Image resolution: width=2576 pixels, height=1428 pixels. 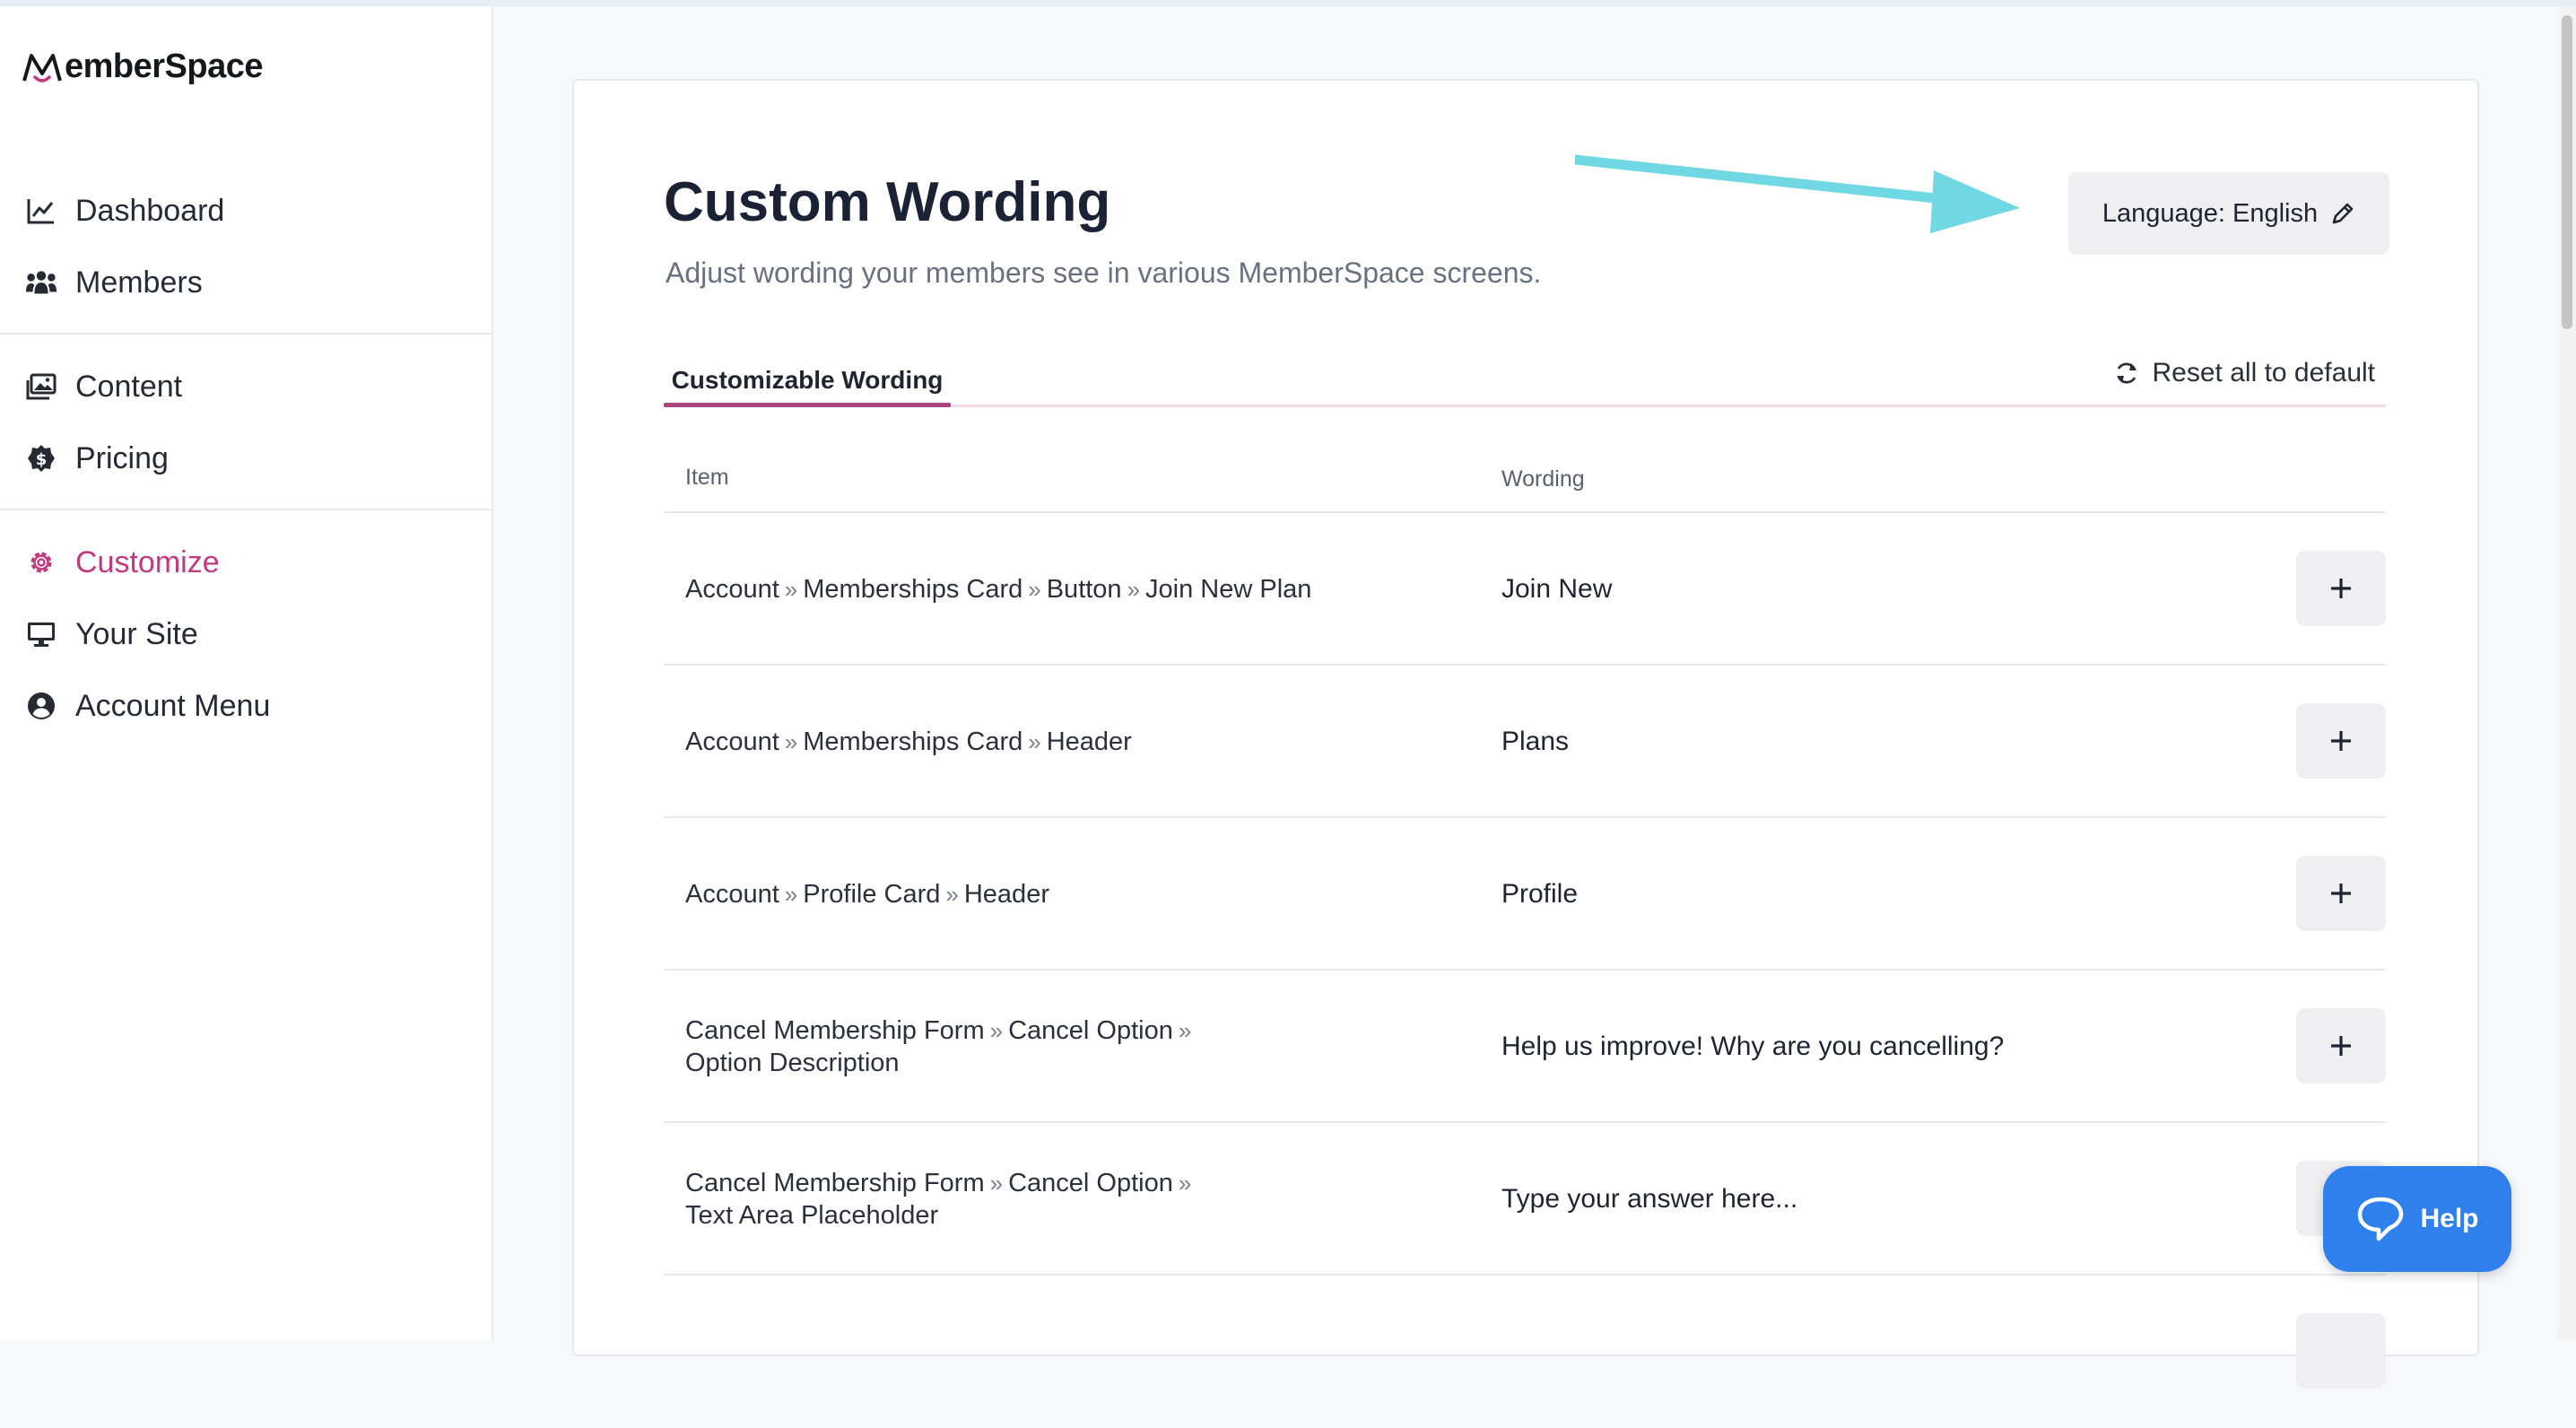 I want to click on tab-customizable-wording: Customizable Wording, so click(x=807, y=380).